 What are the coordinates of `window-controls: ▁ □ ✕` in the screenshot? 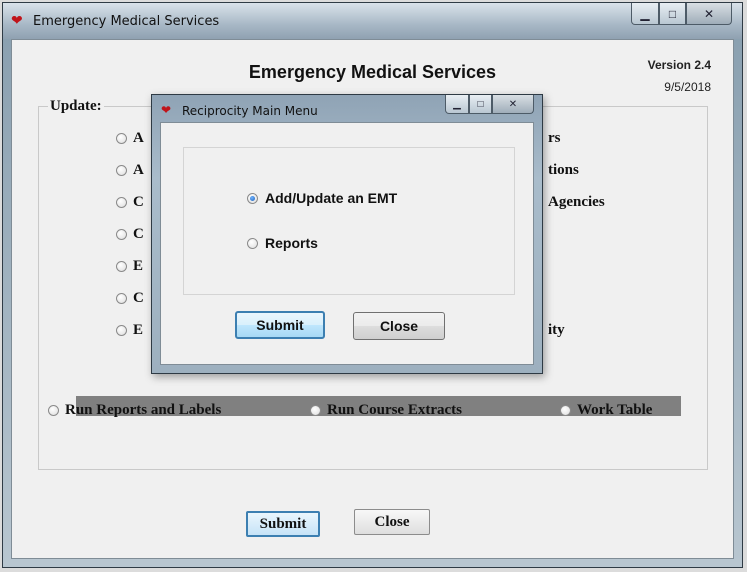 It's located at (681, 15).